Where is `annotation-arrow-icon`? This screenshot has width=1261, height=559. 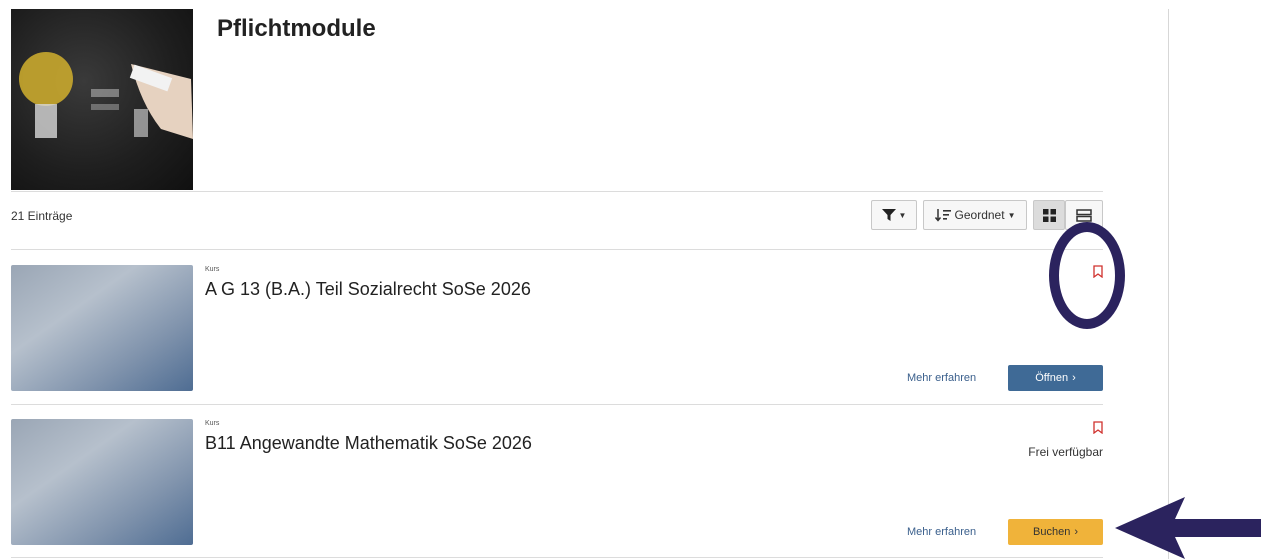 annotation-arrow-icon is located at coordinates (1188, 528).